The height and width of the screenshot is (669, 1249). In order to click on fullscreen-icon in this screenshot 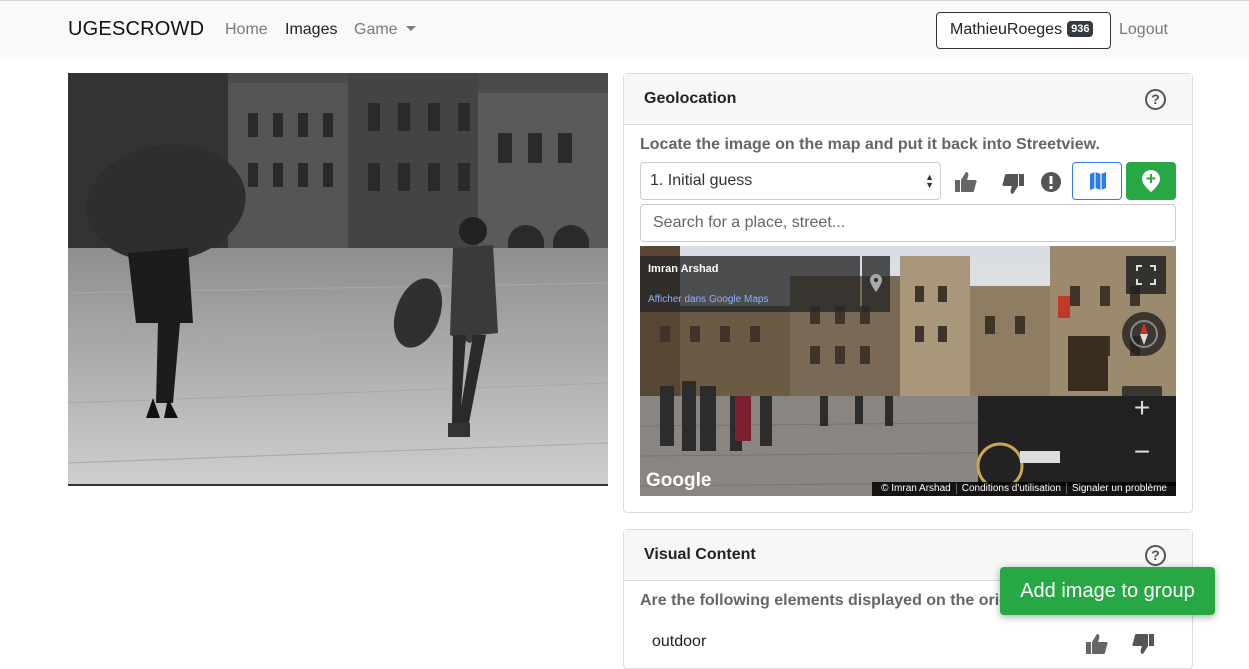, I will do `click(1146, 275)`.